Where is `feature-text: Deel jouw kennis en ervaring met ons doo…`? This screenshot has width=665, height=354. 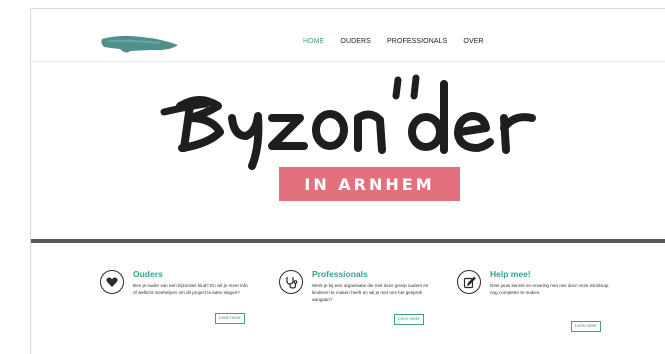 feature-text: Deel jouw kennis en ervaring met ons doo… is located at coordinates (549, 289).